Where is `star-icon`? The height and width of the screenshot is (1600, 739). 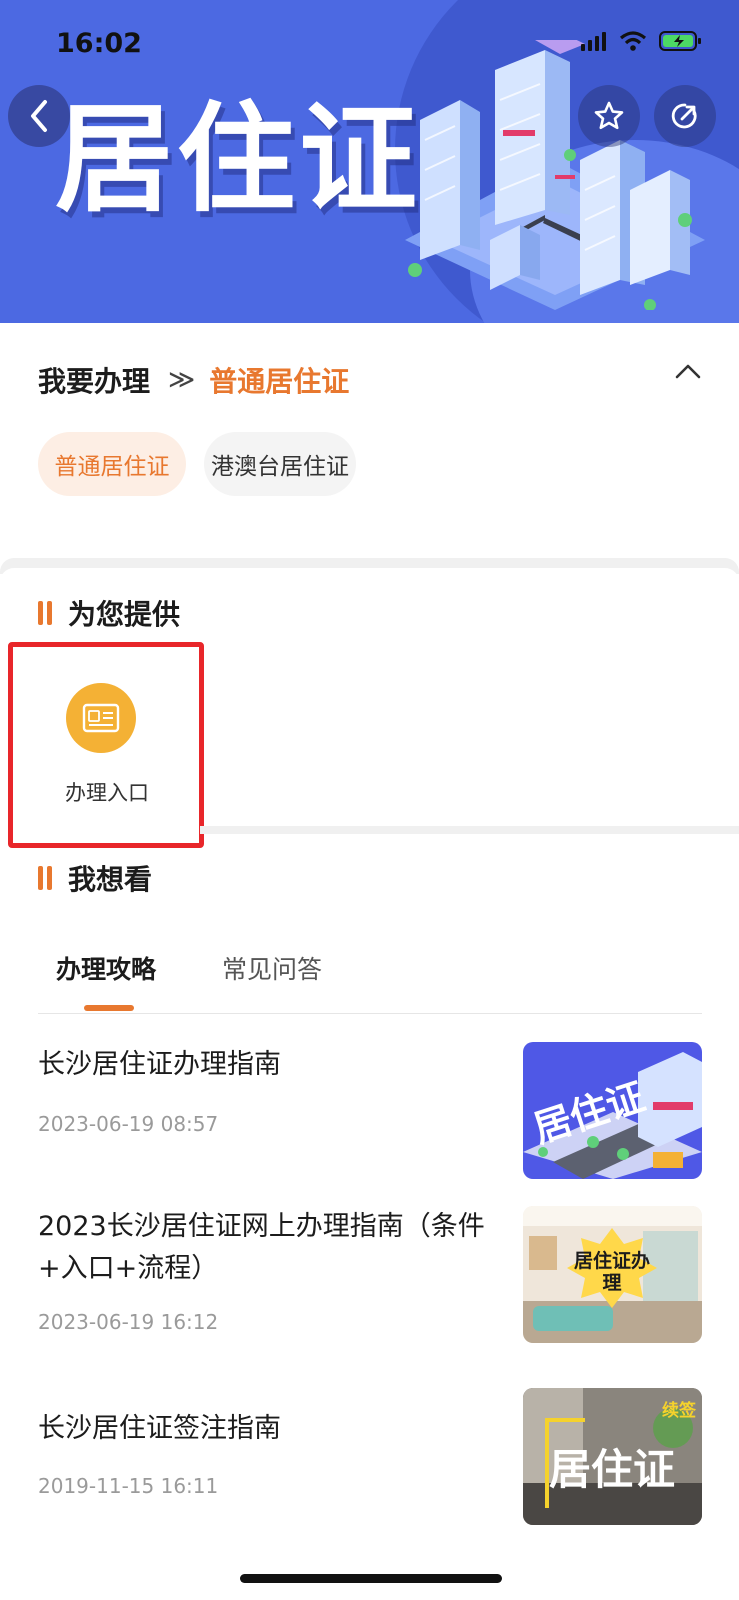 star-icon is located at coordinates (609, 115).